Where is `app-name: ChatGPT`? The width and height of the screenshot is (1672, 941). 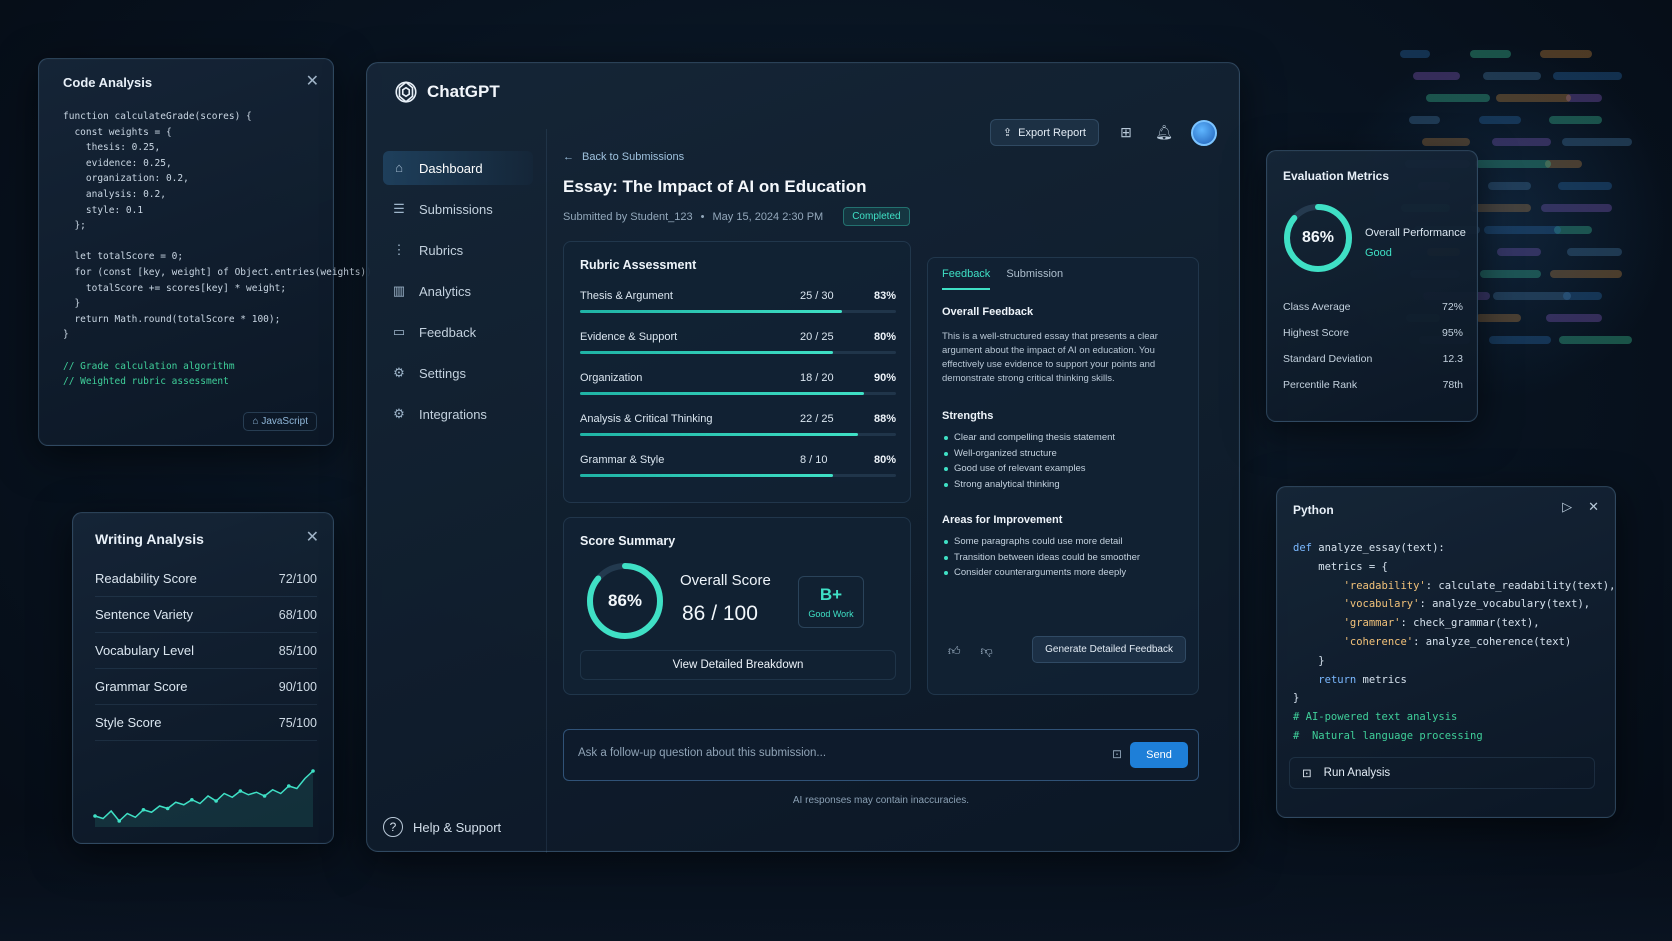
app-name: ChatGPT is located at coordinates (463, 91).